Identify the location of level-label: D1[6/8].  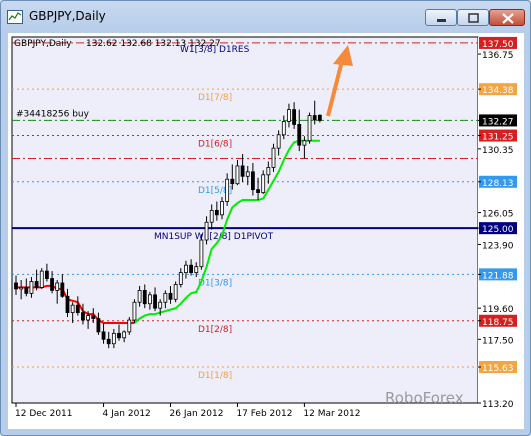
(215, 145).